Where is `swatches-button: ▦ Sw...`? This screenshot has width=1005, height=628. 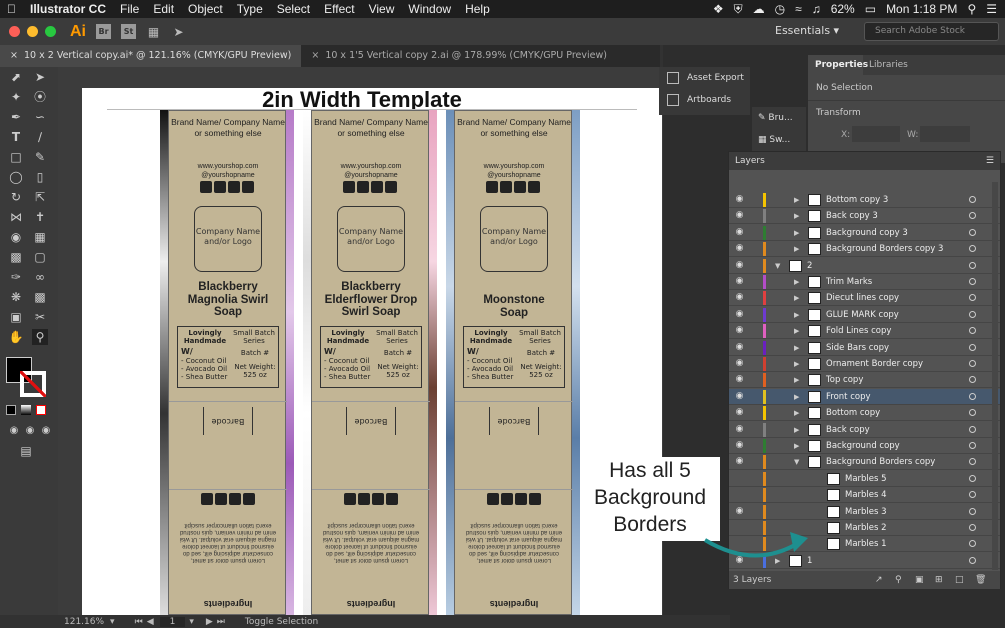 swatches-button: ▦ Sw... is located at coordinates (774, 140).